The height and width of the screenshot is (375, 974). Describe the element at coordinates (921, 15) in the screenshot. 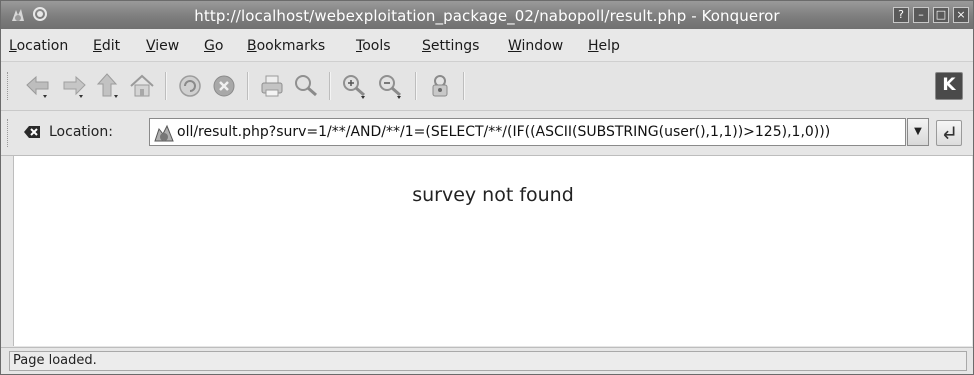

I see `minimize-icon: –` at that location.